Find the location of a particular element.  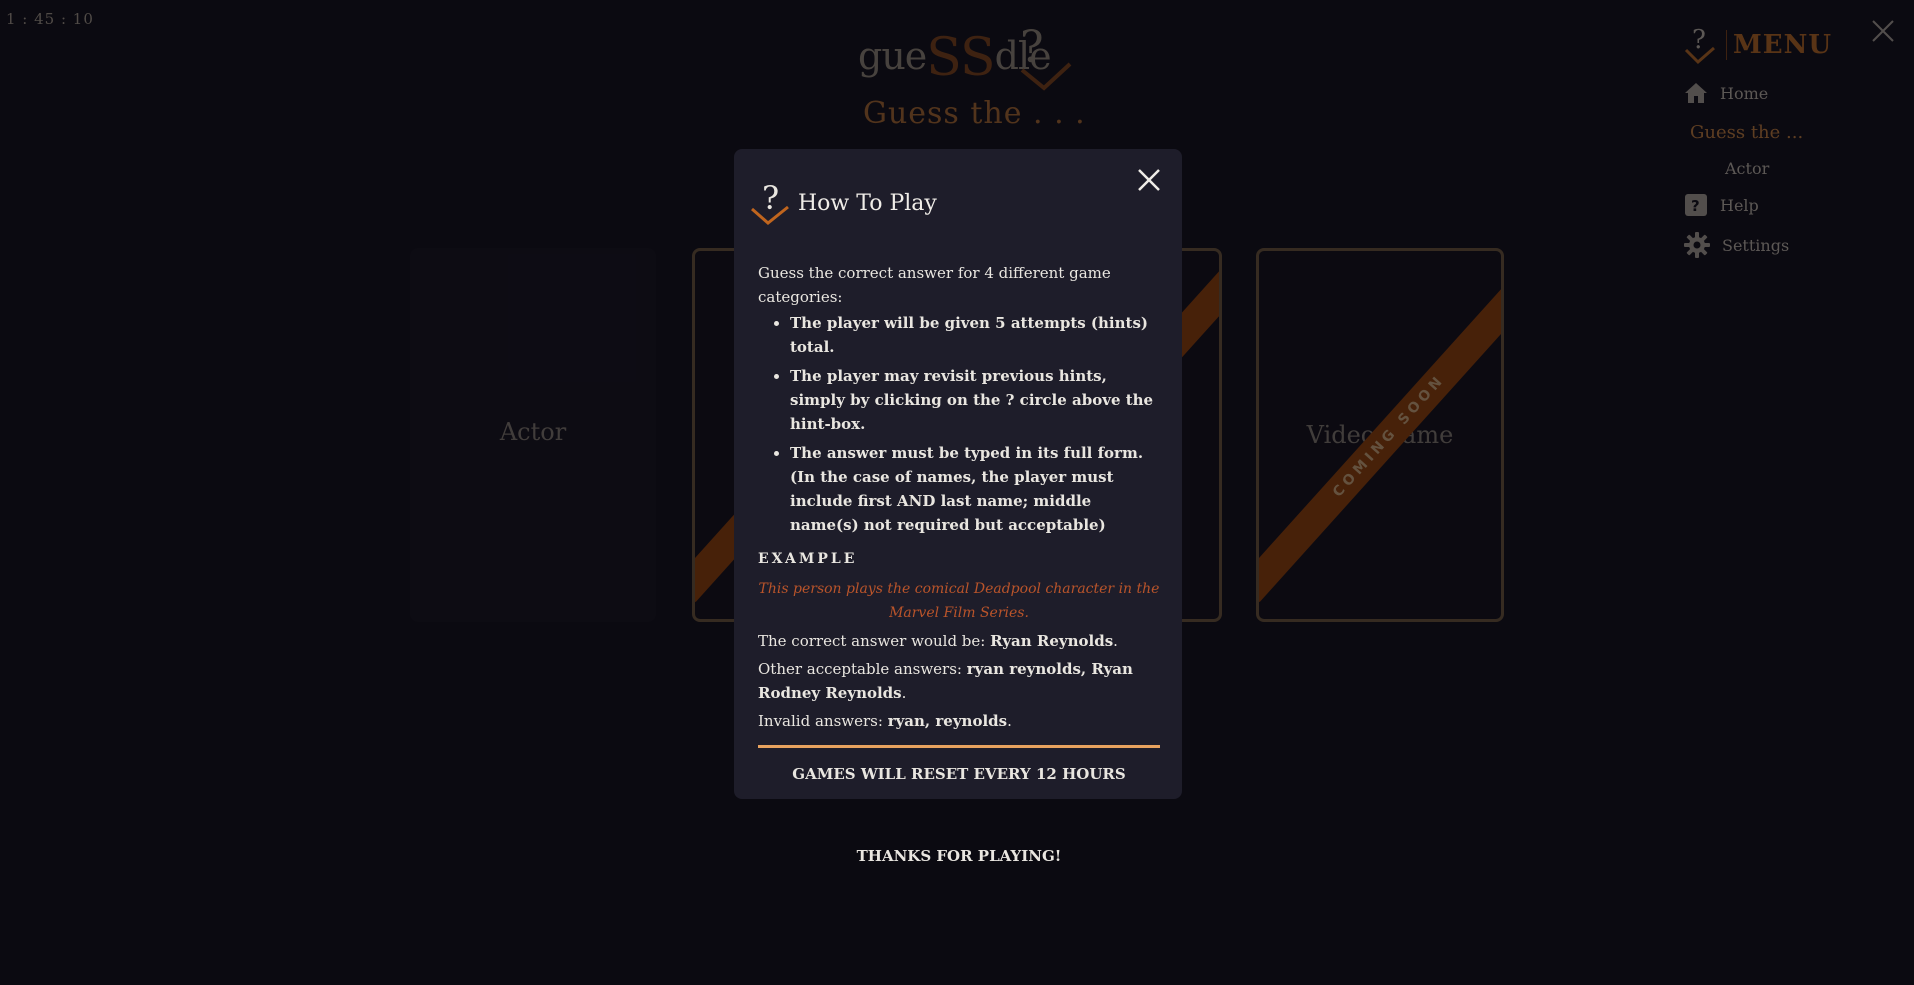

modal-header: ? How To Play is located at coordinates (843, 203).